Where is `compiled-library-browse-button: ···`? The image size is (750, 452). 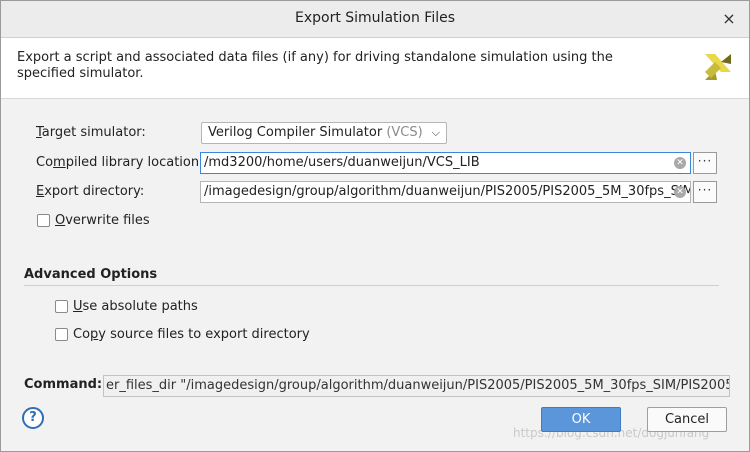
compiled-library-browse-button: ··· is located at coordinates (705, 163).